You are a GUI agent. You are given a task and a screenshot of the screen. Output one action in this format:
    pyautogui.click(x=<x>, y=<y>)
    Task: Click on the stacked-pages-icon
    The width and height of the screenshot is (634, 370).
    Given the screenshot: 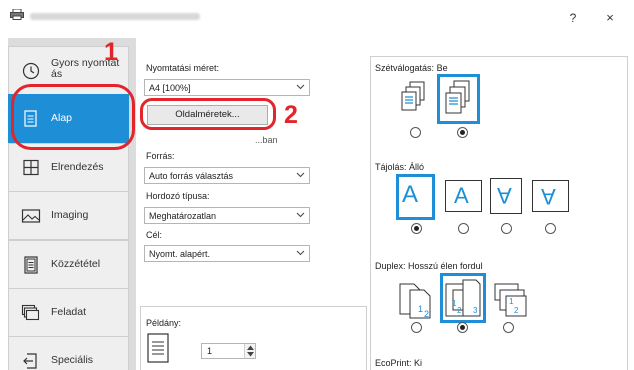 What is the action you would take?
    pyautogui.click(x=30, y=312)
    